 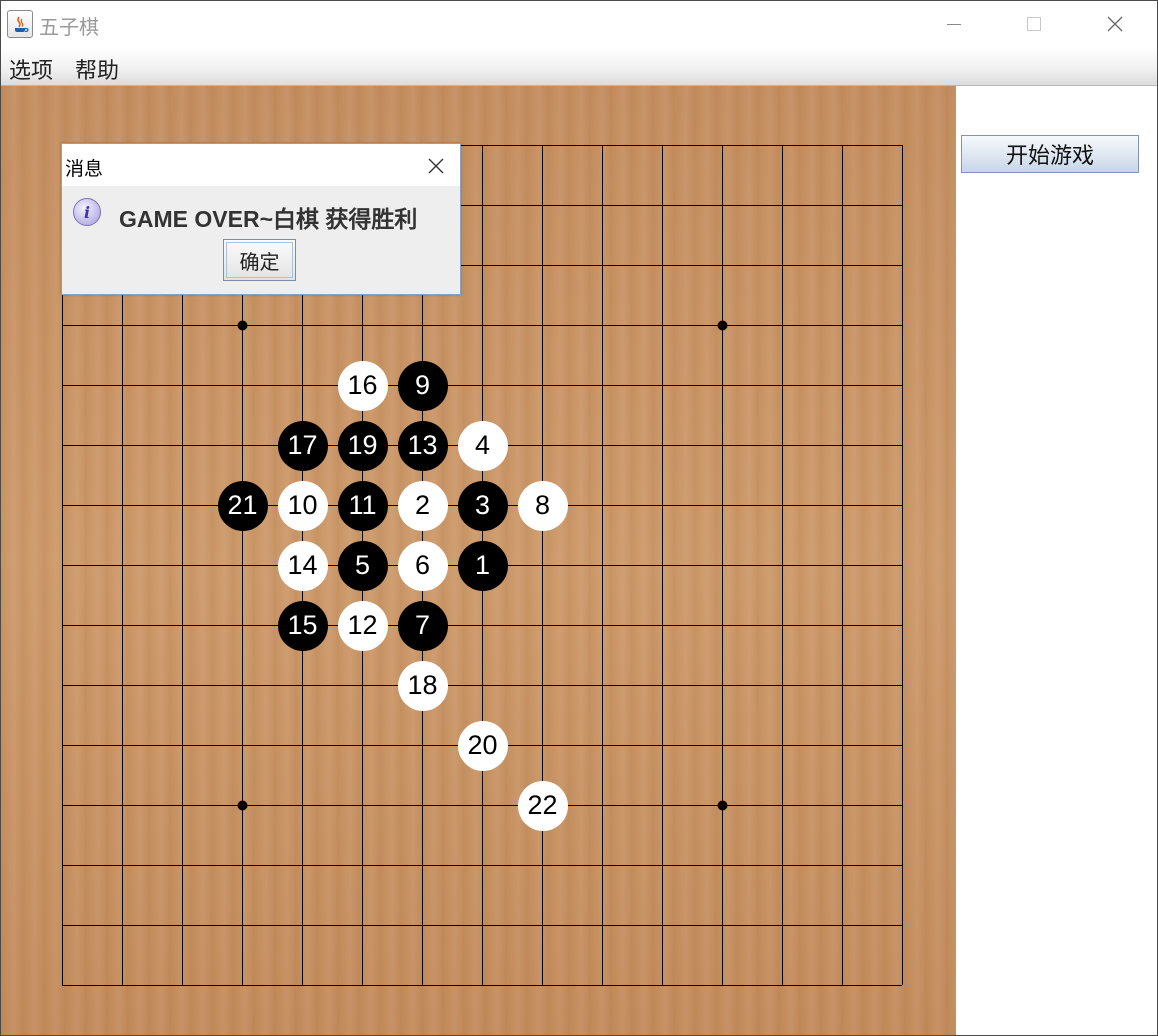 What do you see at coordinates (482, 445) in the screenshot?
I see `white-stone-4: 4` at bounding box center [482, 445].